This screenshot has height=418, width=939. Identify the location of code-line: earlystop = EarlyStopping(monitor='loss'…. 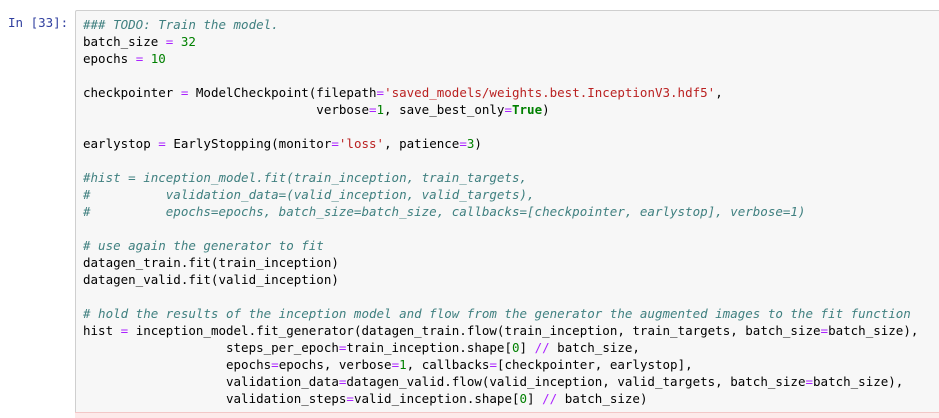
(511, 143).